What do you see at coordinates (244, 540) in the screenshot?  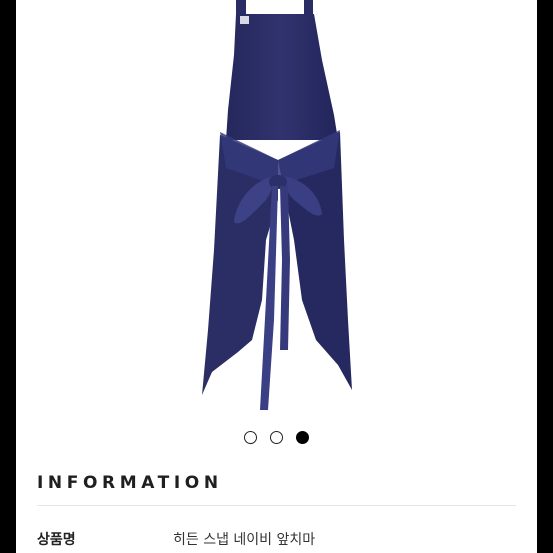 I see `info-value-product-name: 히든 스냅 네이비 앞치마` at bounding box center [244, 540].